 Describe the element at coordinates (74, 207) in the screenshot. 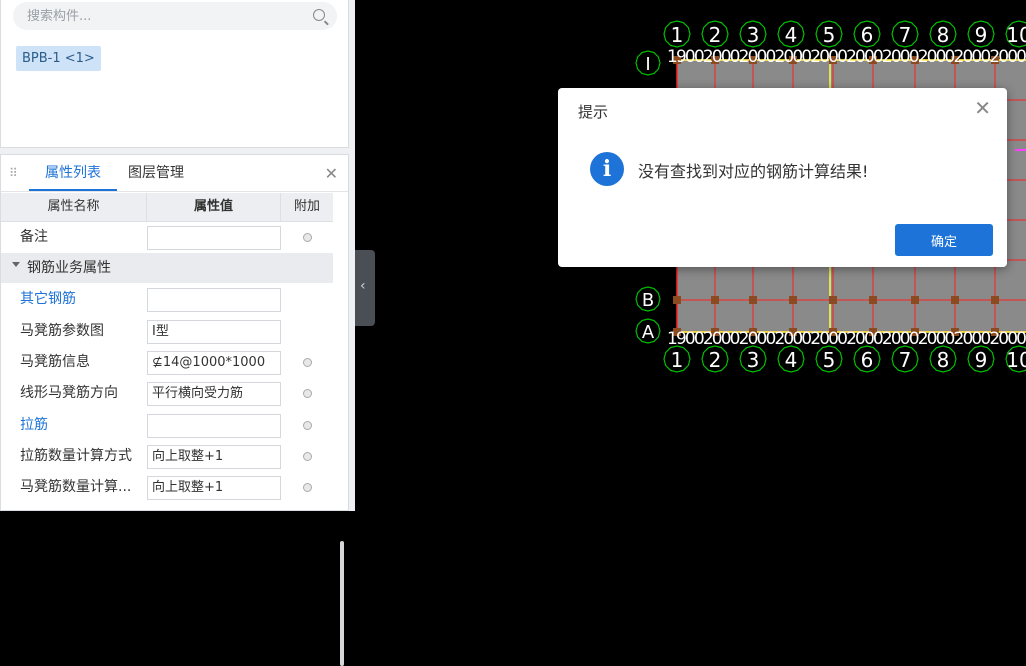

I see `header-property-name: 属性名称` at that location.